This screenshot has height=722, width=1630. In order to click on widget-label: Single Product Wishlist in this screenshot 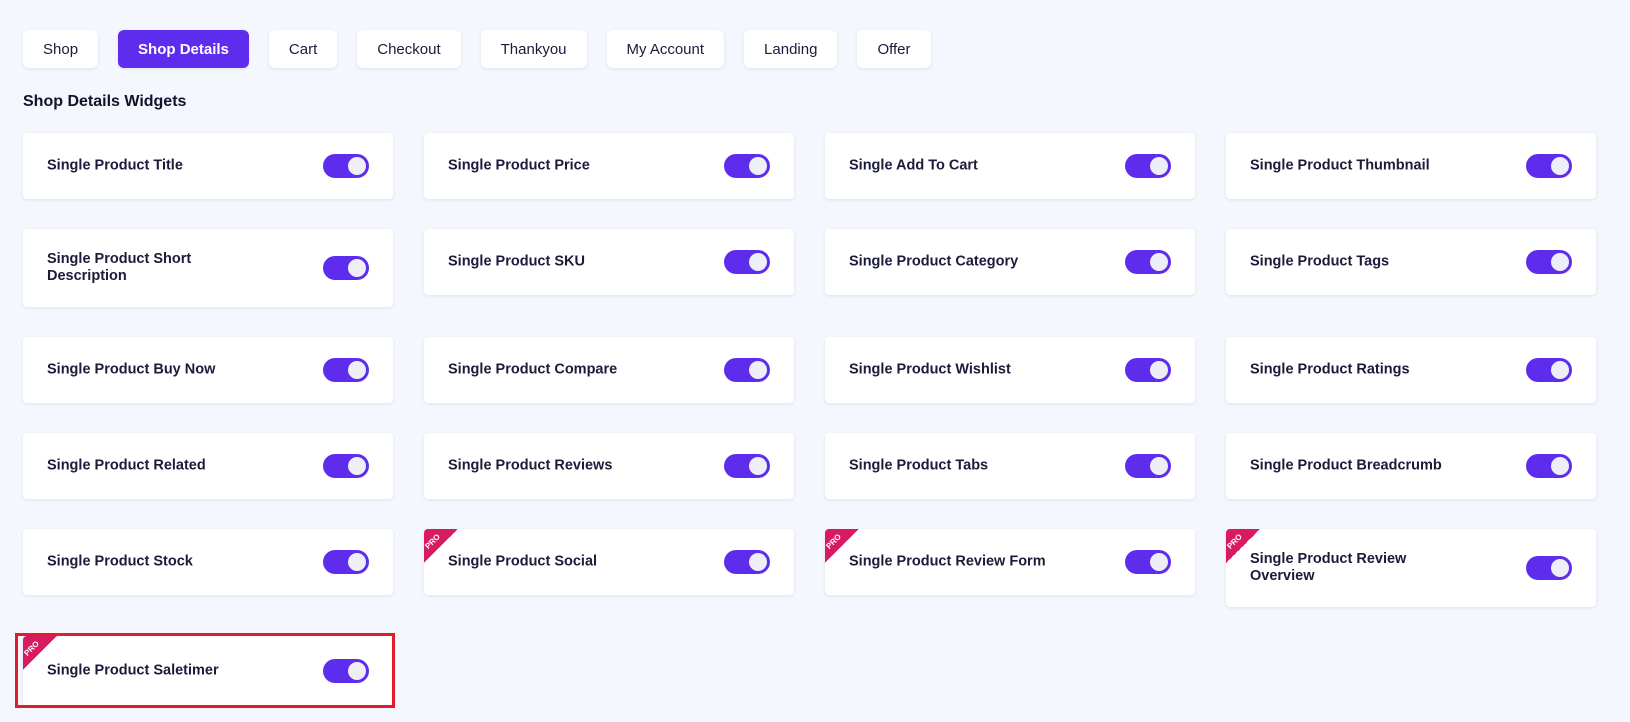, I will do `click(930, 369)`.